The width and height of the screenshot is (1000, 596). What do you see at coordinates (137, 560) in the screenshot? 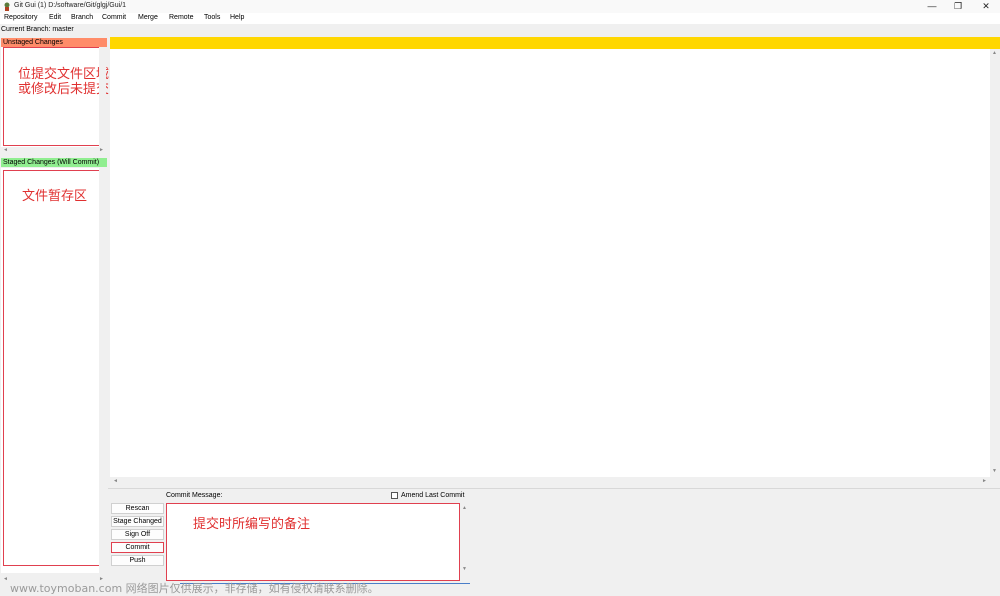
I see `push-button: Push` at bounding box center [137, 560].